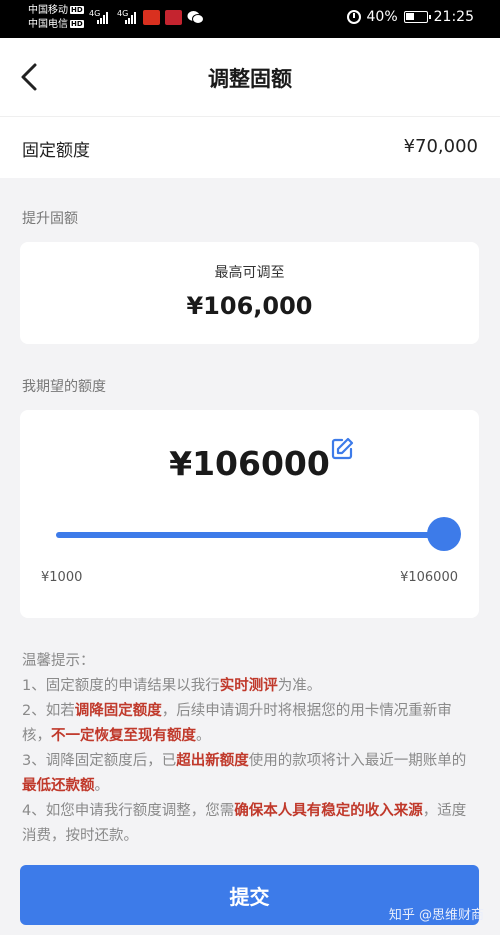  What do you see at coordinates (353, 17) in the screenshot?
I see `alarm-icon` at bounding box center [353, 17].